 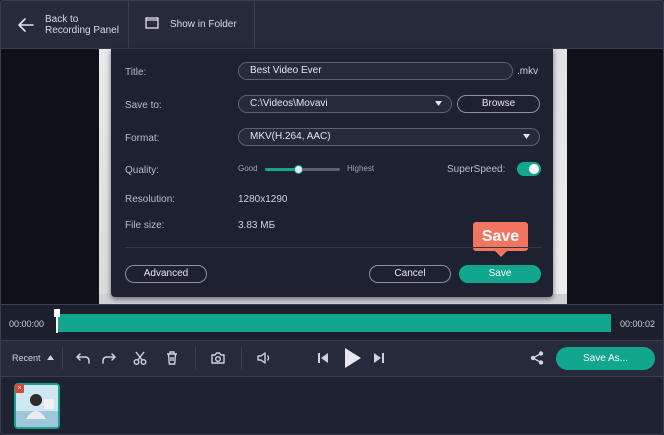 I want to click on superspeed-toggle, so click(x=529, y=169).